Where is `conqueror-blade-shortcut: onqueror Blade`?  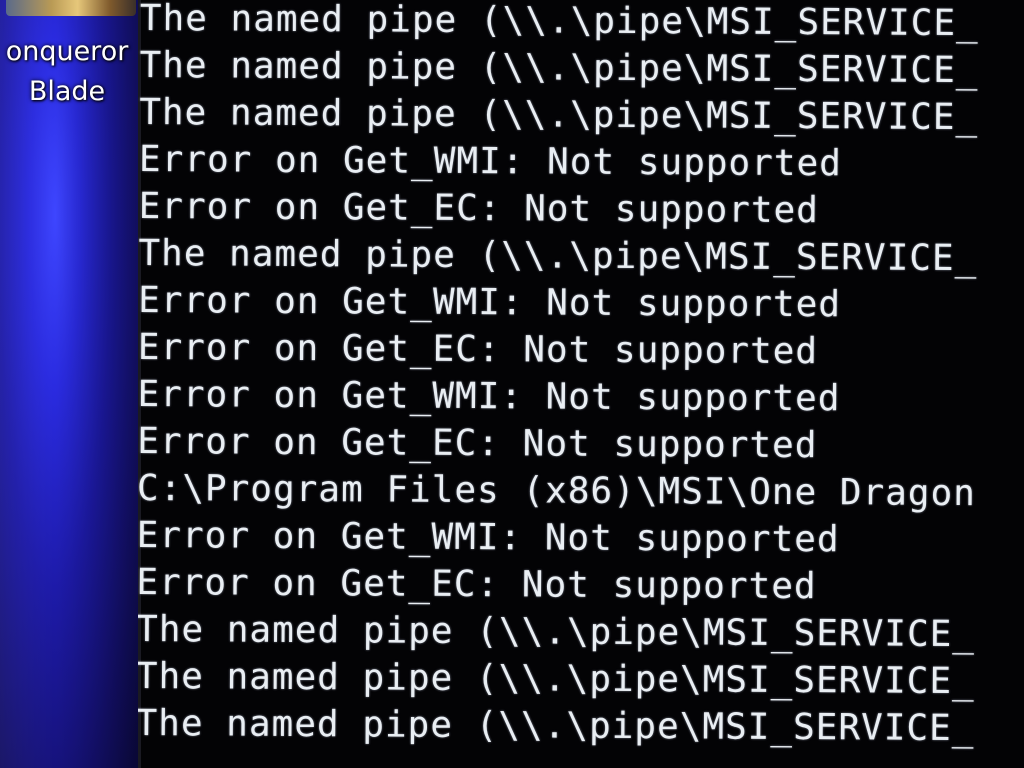 conqueror-blade-shortcut: onqueror Blade is located at coordinates (69, 60).